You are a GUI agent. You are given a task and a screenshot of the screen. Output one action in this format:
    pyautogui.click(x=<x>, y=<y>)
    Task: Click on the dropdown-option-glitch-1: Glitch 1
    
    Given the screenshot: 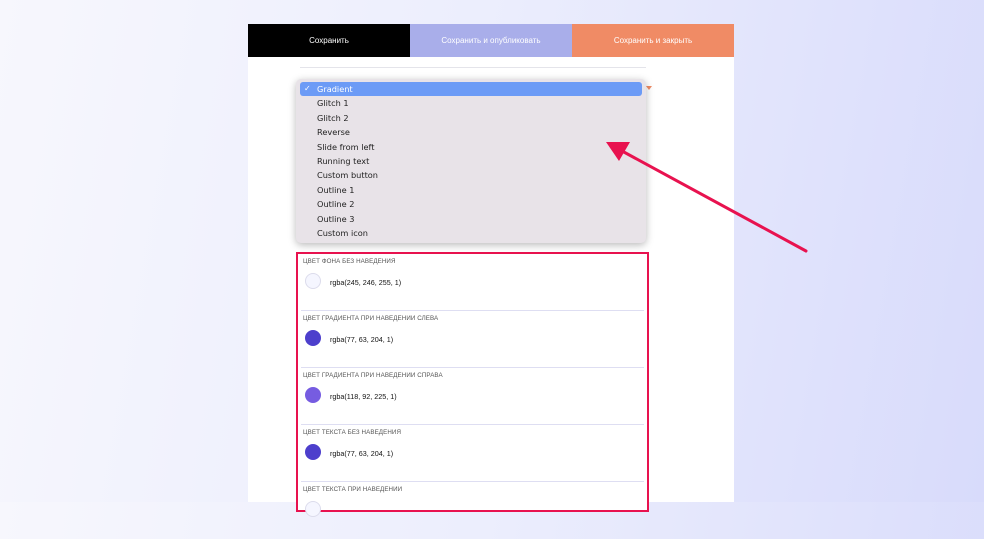 What is the action you would take?
    pyautogui.click(x=471, y=103)
    